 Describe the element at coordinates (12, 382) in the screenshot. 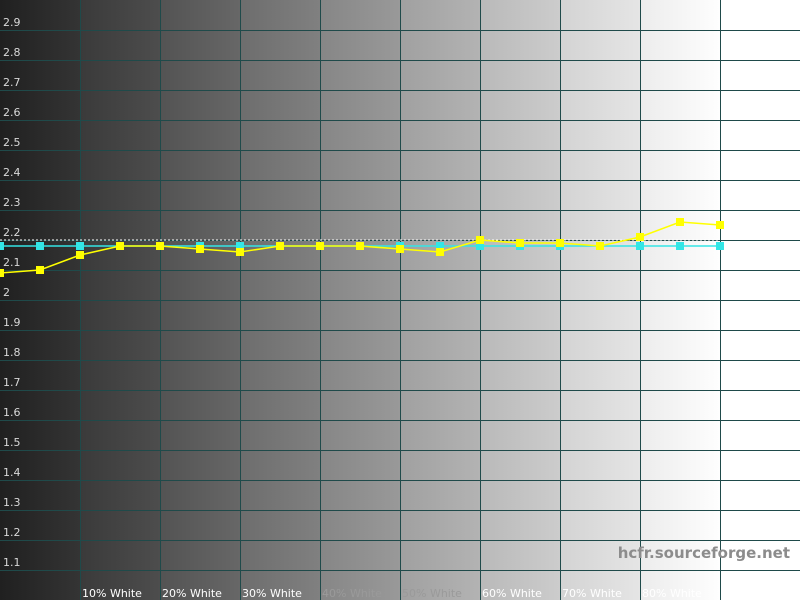

I see `y-tick-label: 1.7` at that location.